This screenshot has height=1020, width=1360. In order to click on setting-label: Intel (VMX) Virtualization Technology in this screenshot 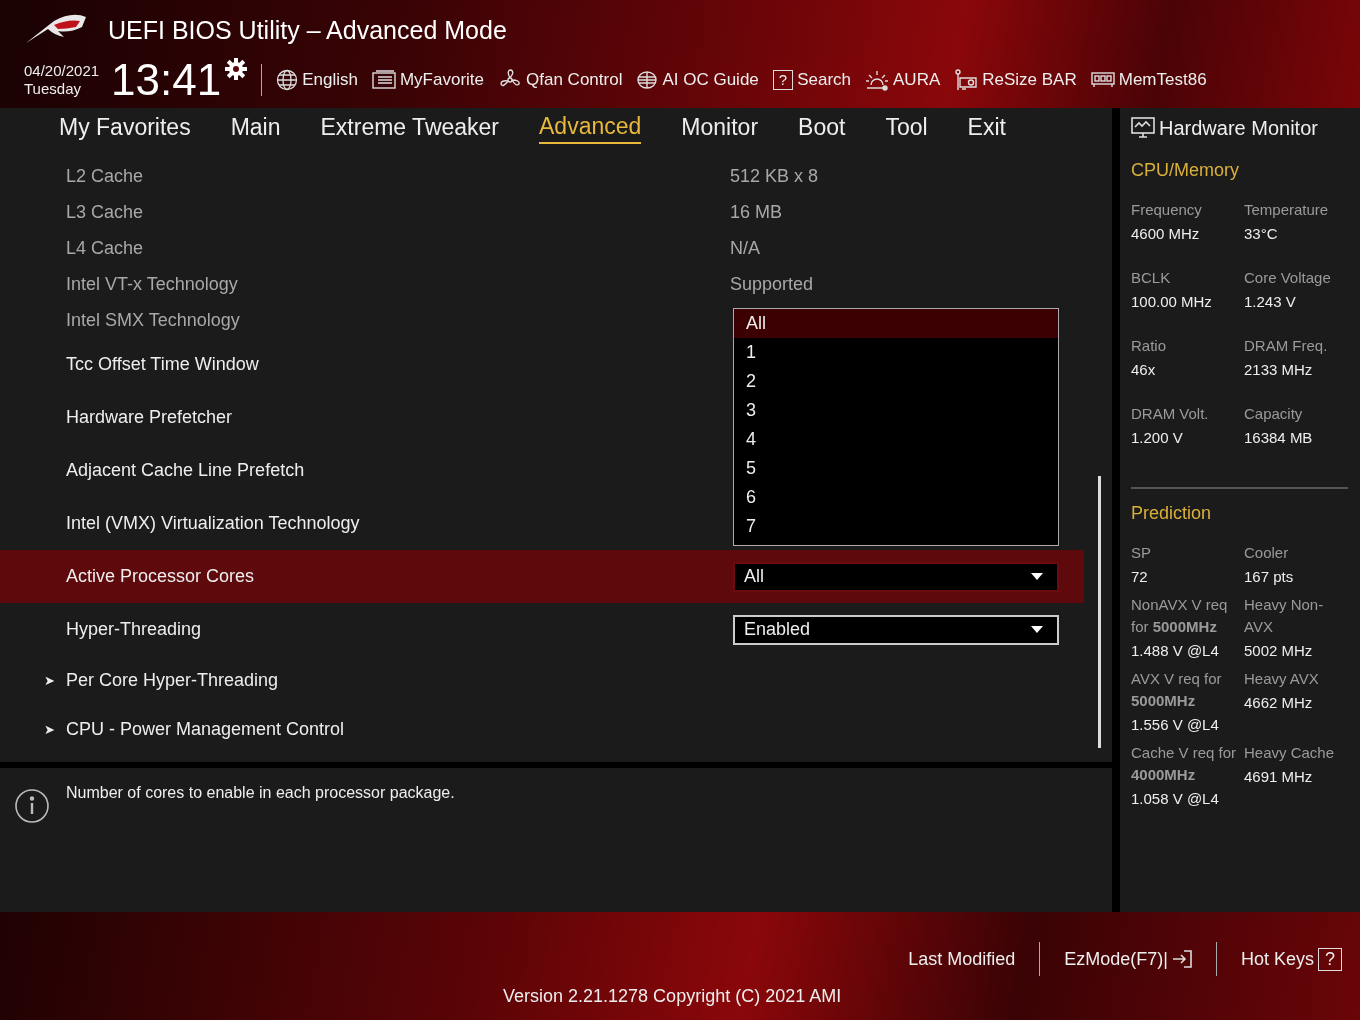, I will do `click(399, 523)`.